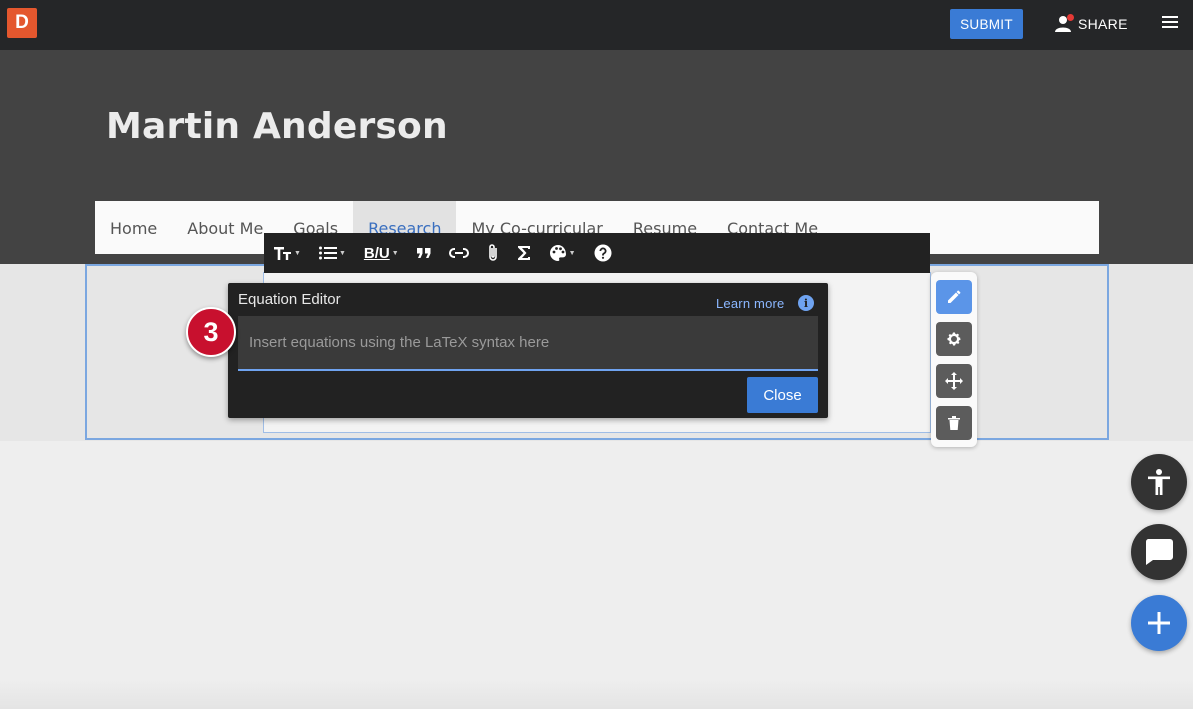  Describe the element at coordinates (806, 303) in the screenshot. I see `info-icon: i` at that location.